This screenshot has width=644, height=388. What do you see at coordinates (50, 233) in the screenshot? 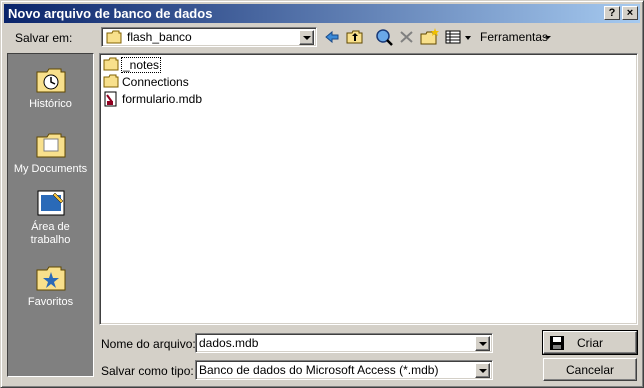
I see `place-label: Área de trabalho` at bounding box center [50, 233].